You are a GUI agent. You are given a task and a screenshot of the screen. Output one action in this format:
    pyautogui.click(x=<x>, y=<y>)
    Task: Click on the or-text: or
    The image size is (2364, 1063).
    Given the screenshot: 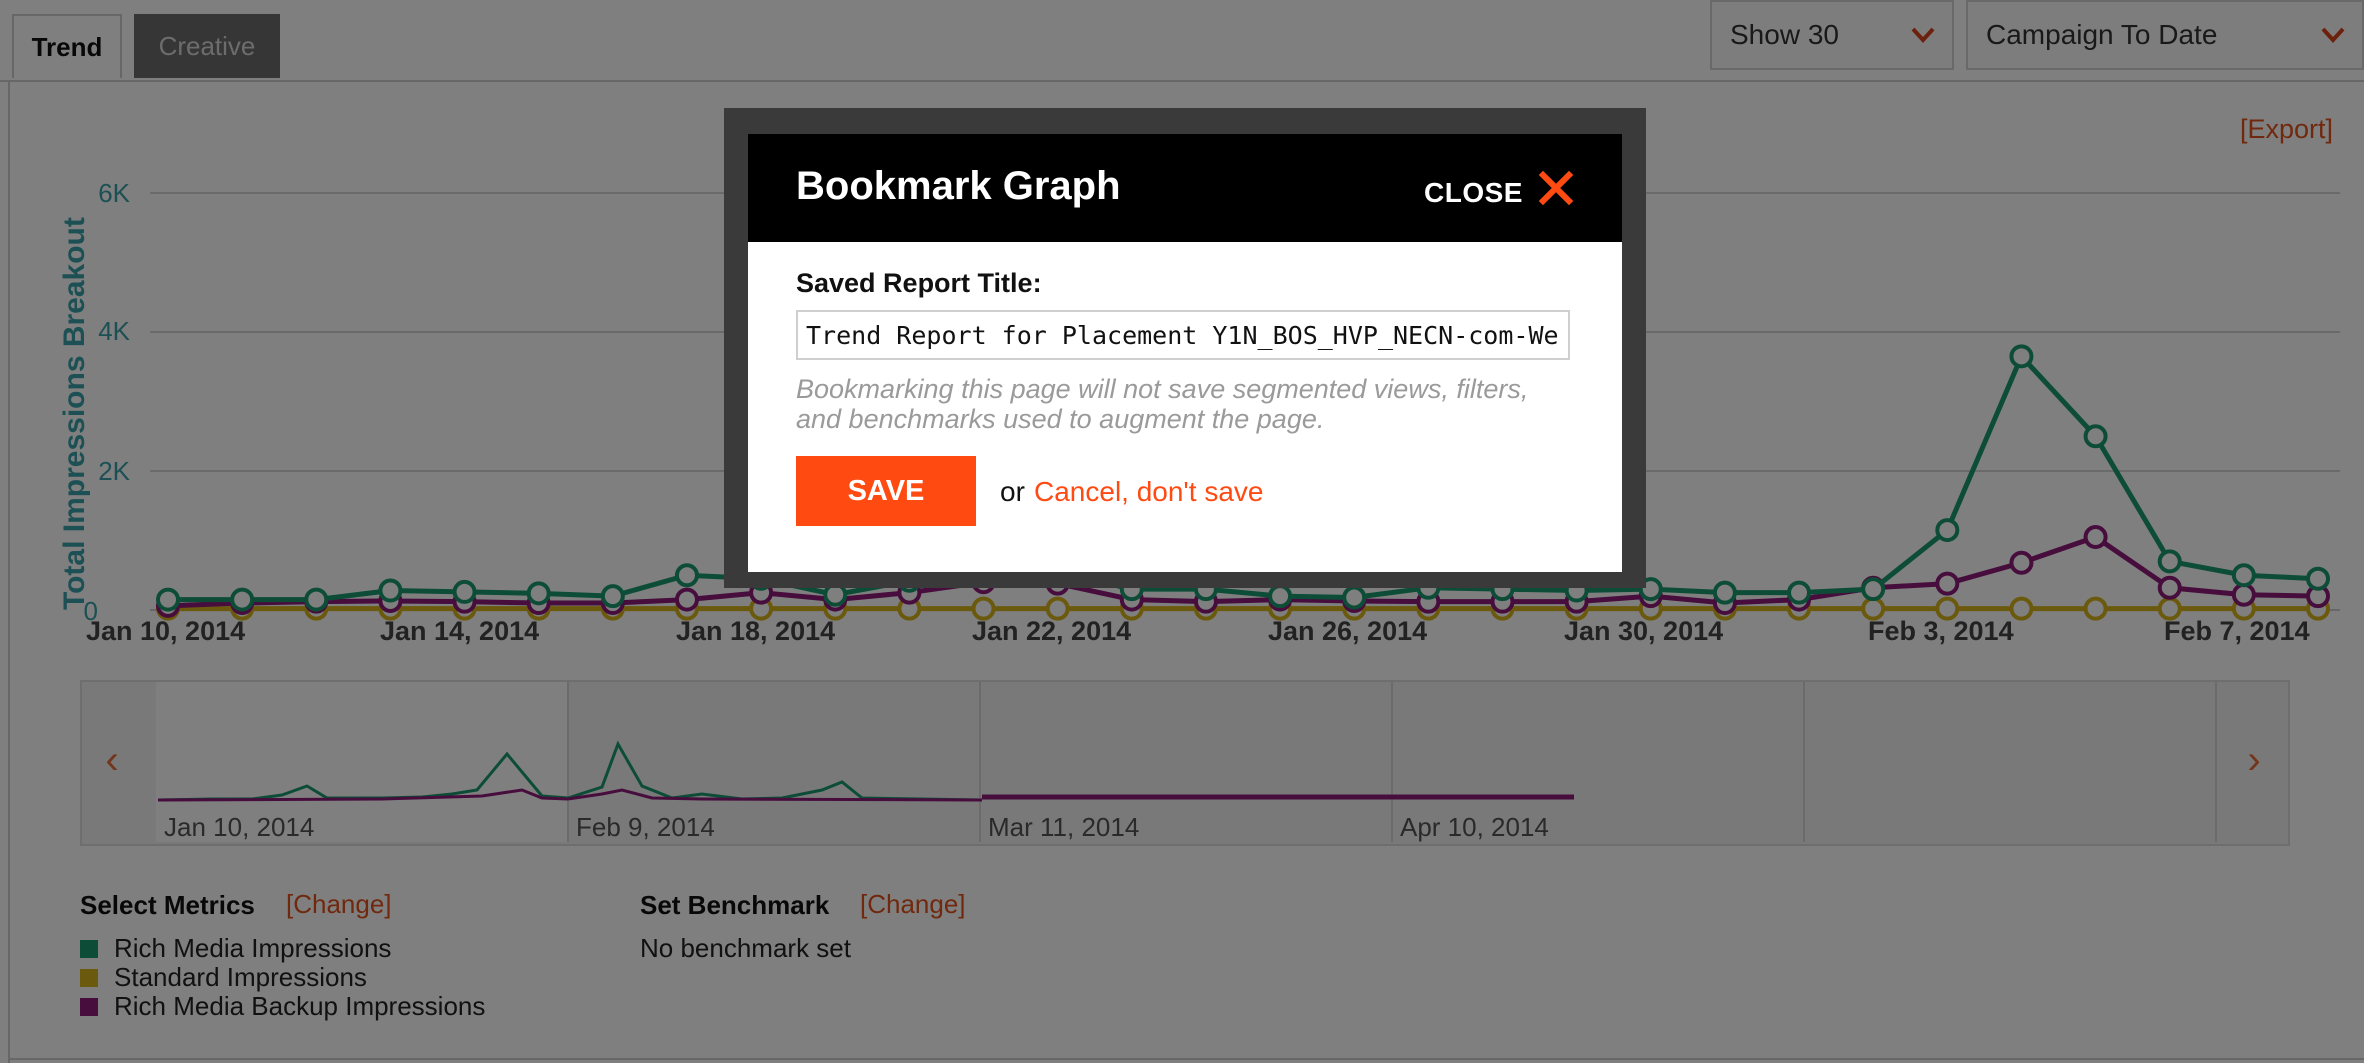 What is the action you would take?
    pyautogui.click(x=1012, y=491)
    